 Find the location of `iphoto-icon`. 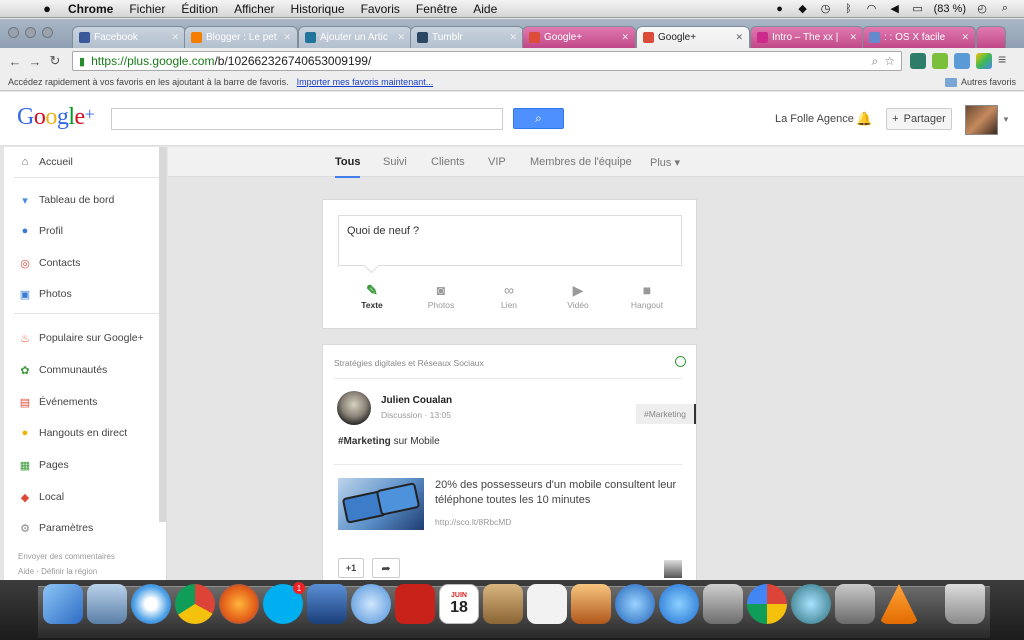

iphoto-icon is located at coordinates (591, 604).